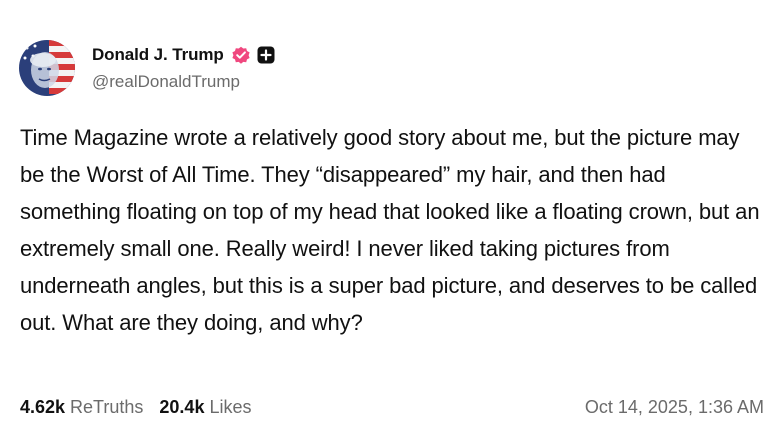 This screenshot has height=432, width=782. What do you see at coordinates (166, 82) in the screenshot?
I see `author-handle: @realDonaldTrump` at bounding box center [166, 82].